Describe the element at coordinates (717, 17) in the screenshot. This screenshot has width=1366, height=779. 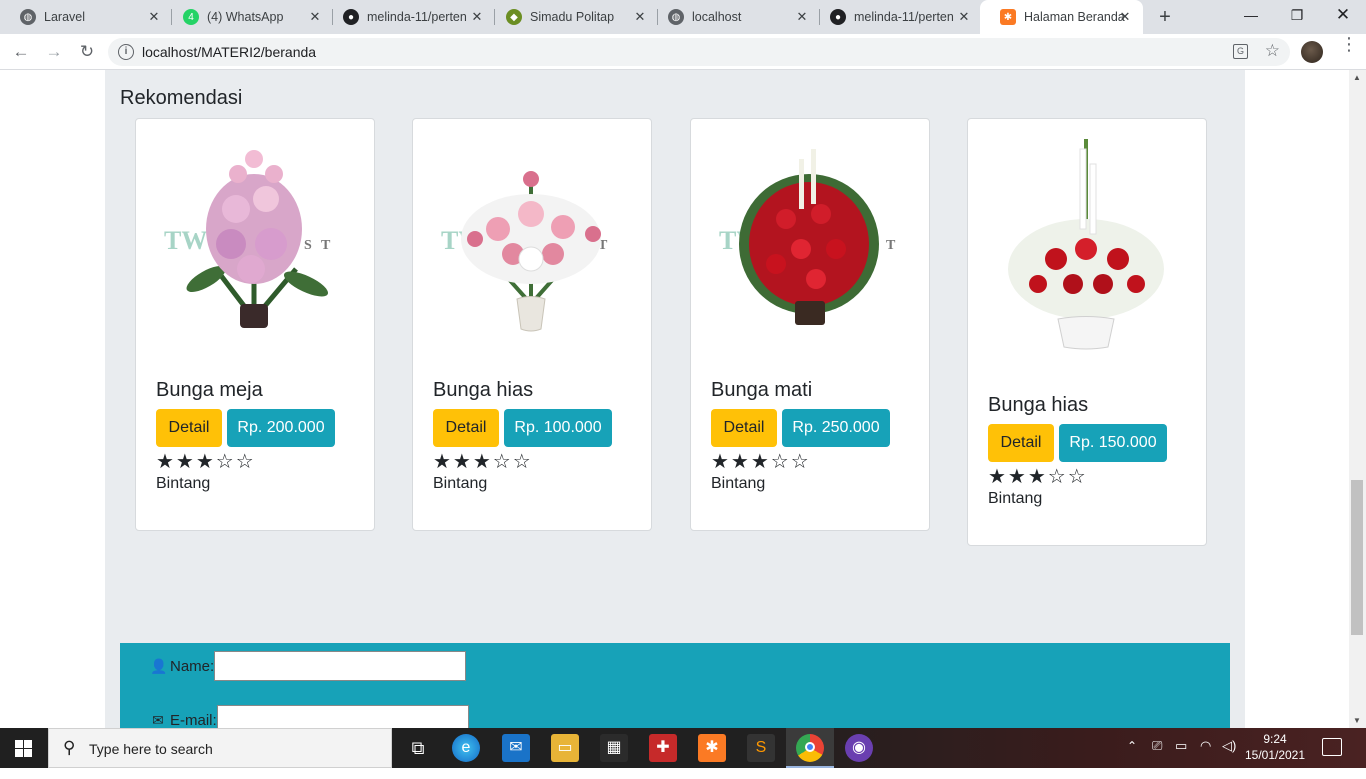
I see `tab-title: localhost` at that location.